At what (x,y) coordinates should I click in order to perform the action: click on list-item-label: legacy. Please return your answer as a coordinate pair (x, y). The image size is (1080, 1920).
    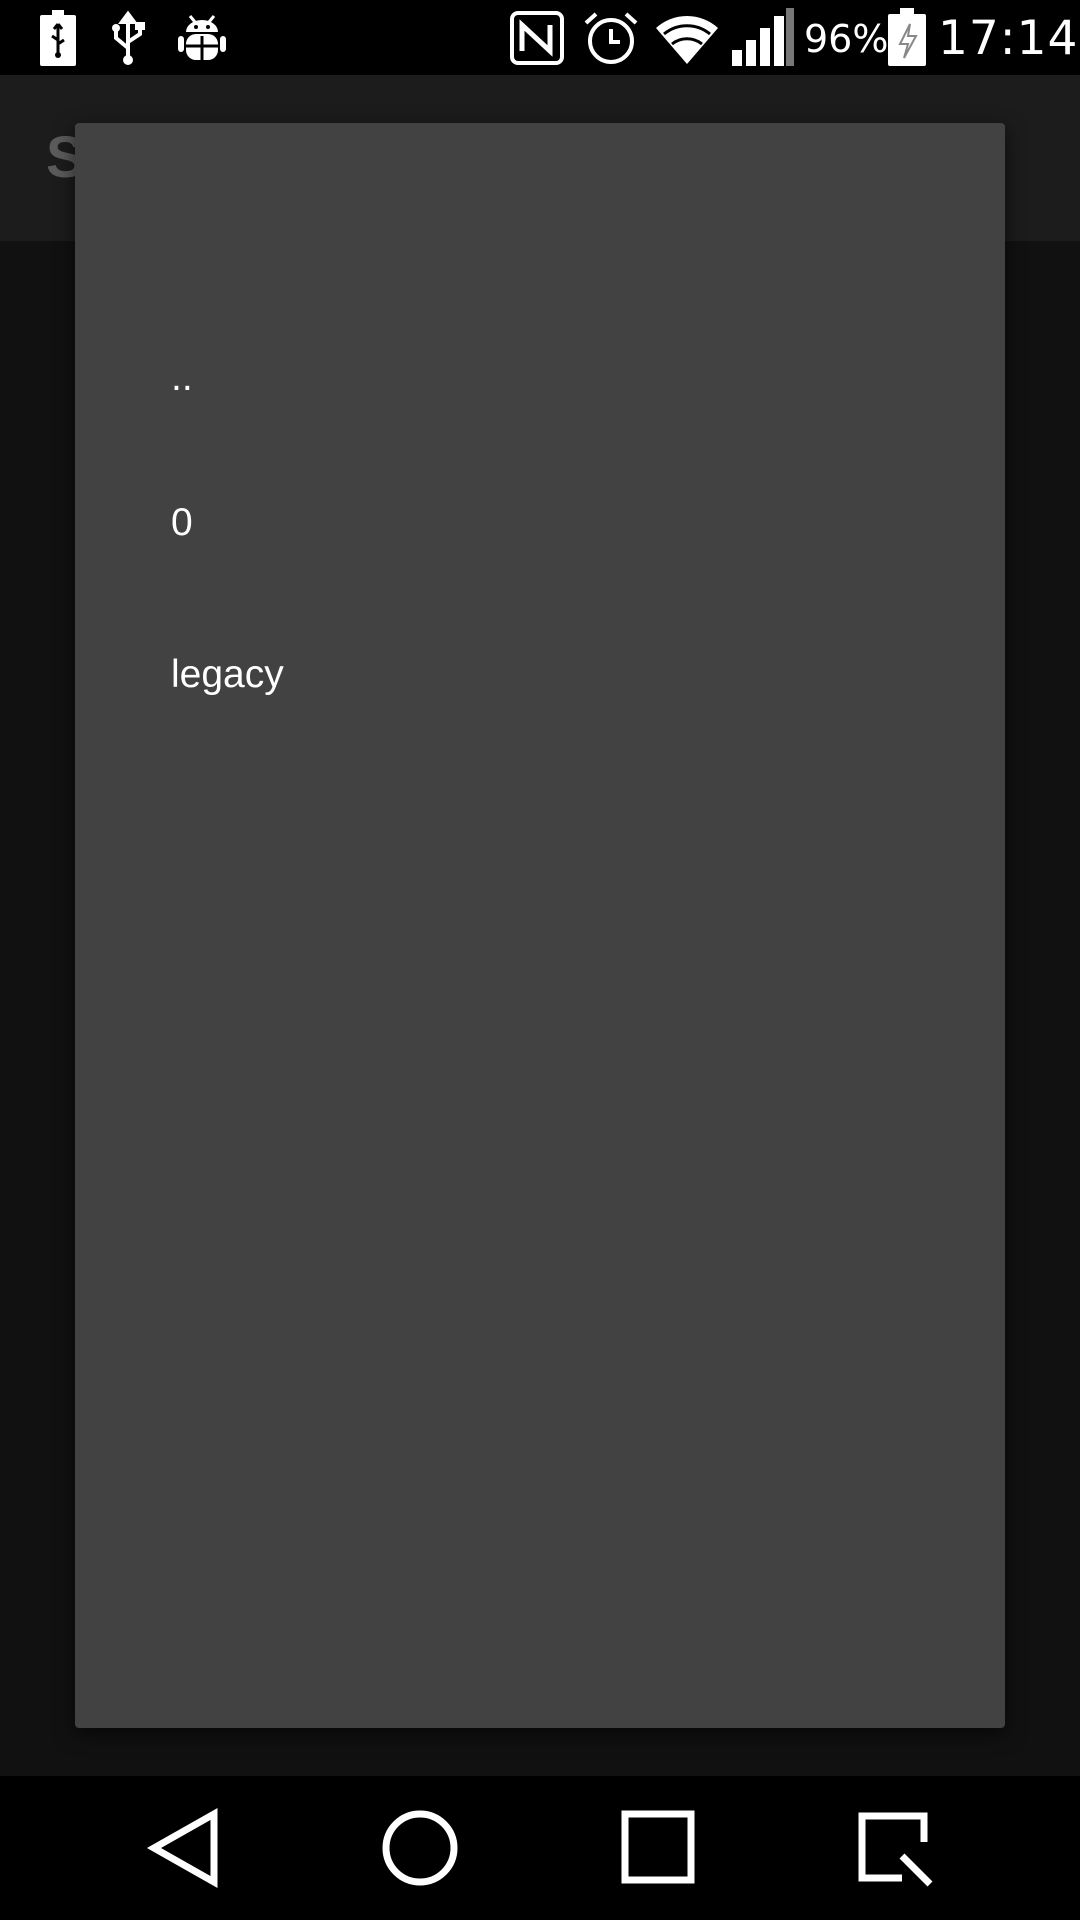
    Looking at the image, I should click on (227, 674).